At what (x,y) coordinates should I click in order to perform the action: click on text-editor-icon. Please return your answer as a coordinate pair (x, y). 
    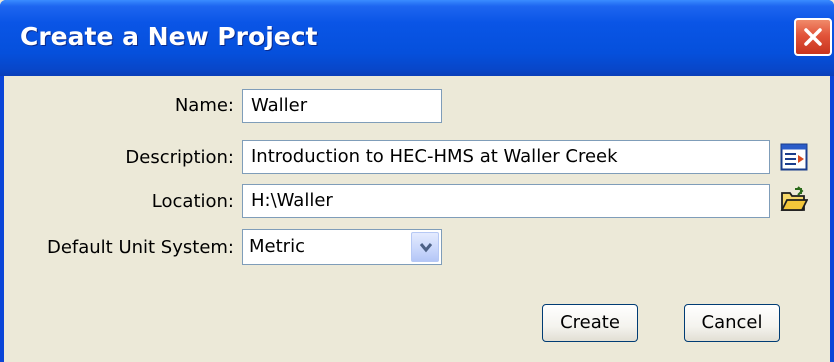
    Looking at the image, I should click on (794, 157).